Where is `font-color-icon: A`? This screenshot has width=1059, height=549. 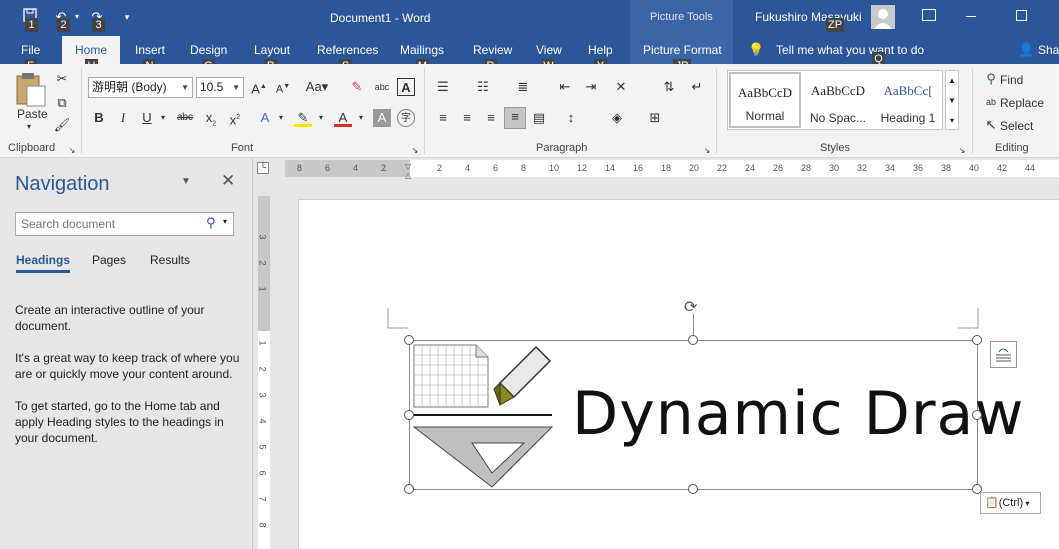 font-color-icon: A is located at coordinates (343, 118).